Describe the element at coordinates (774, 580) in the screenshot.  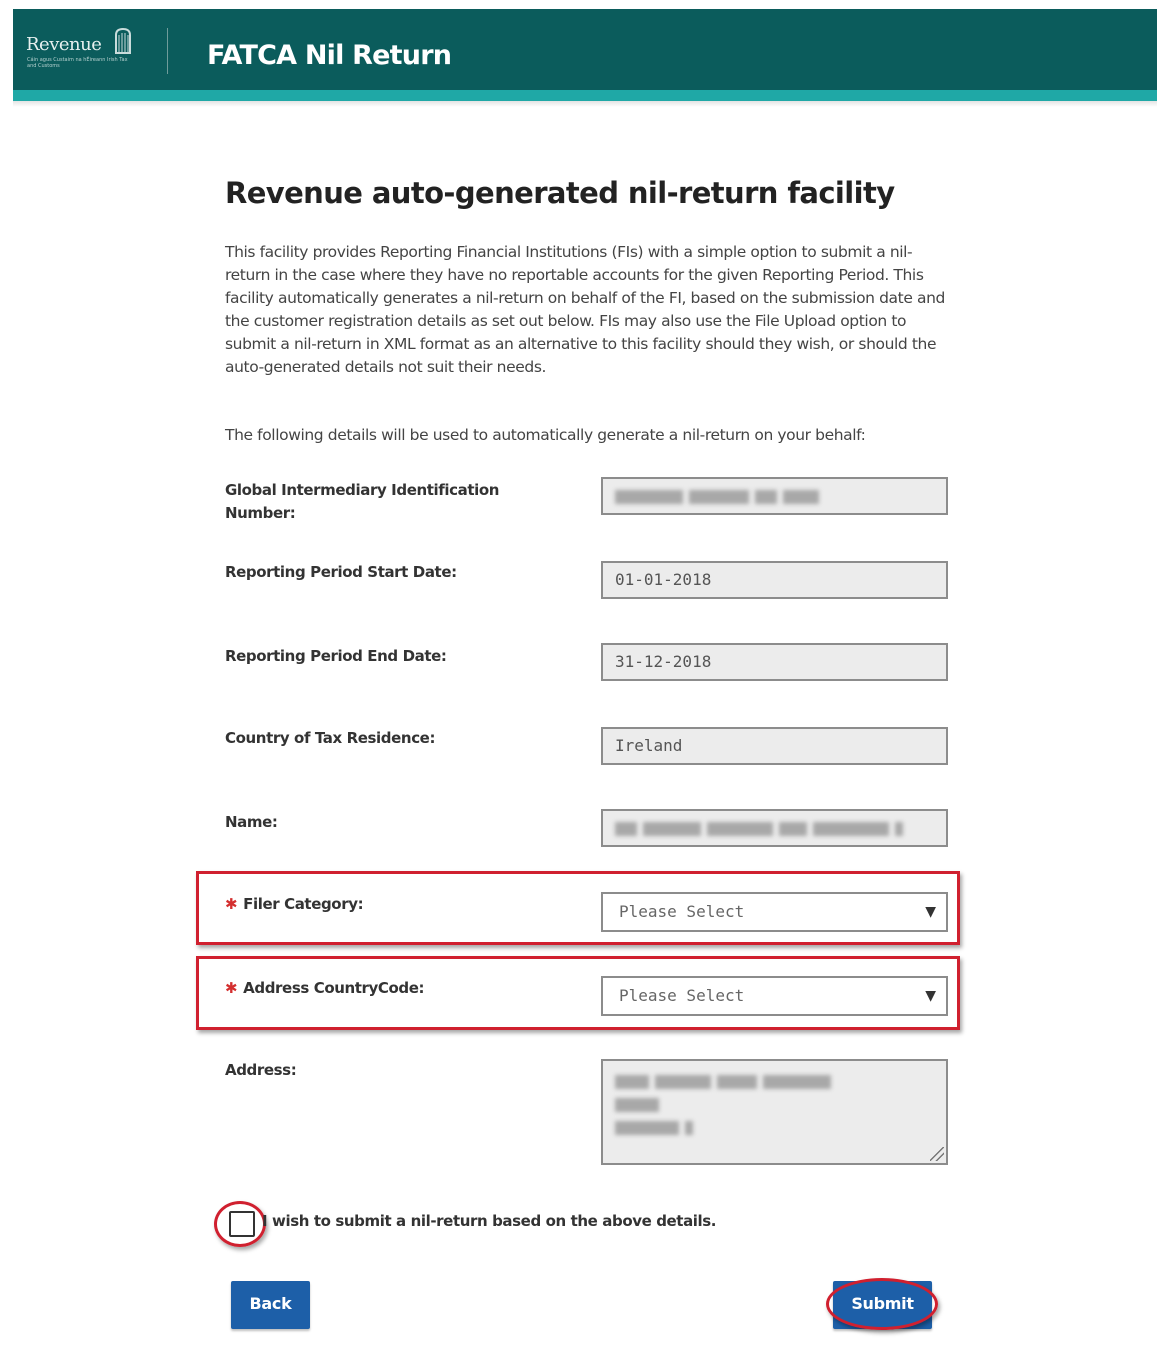
I see `start-date-field: 01-01-2018` at that location.